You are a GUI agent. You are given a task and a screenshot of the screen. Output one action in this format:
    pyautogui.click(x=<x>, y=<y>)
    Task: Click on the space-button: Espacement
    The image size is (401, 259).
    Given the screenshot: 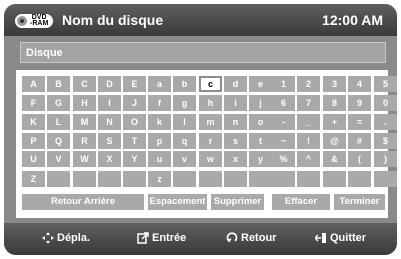 What is the action you would take?
    pyautogui.click(x=177, y=202)
    